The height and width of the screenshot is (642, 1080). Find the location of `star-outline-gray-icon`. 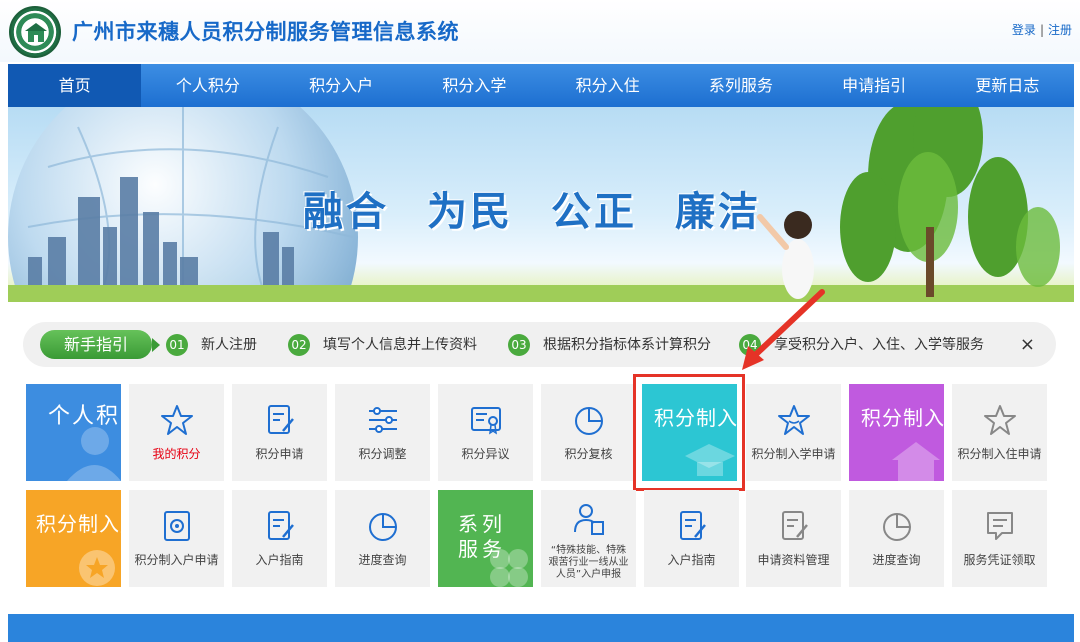

star-outline-gray-icon is located at coordinates (1000, 420).